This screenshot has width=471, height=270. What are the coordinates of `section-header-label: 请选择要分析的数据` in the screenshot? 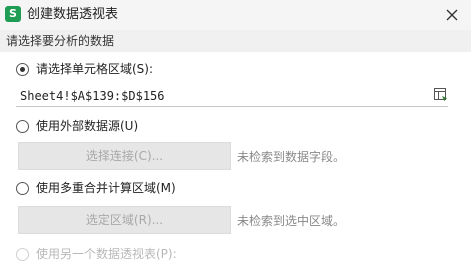 It's located at (60, 41).